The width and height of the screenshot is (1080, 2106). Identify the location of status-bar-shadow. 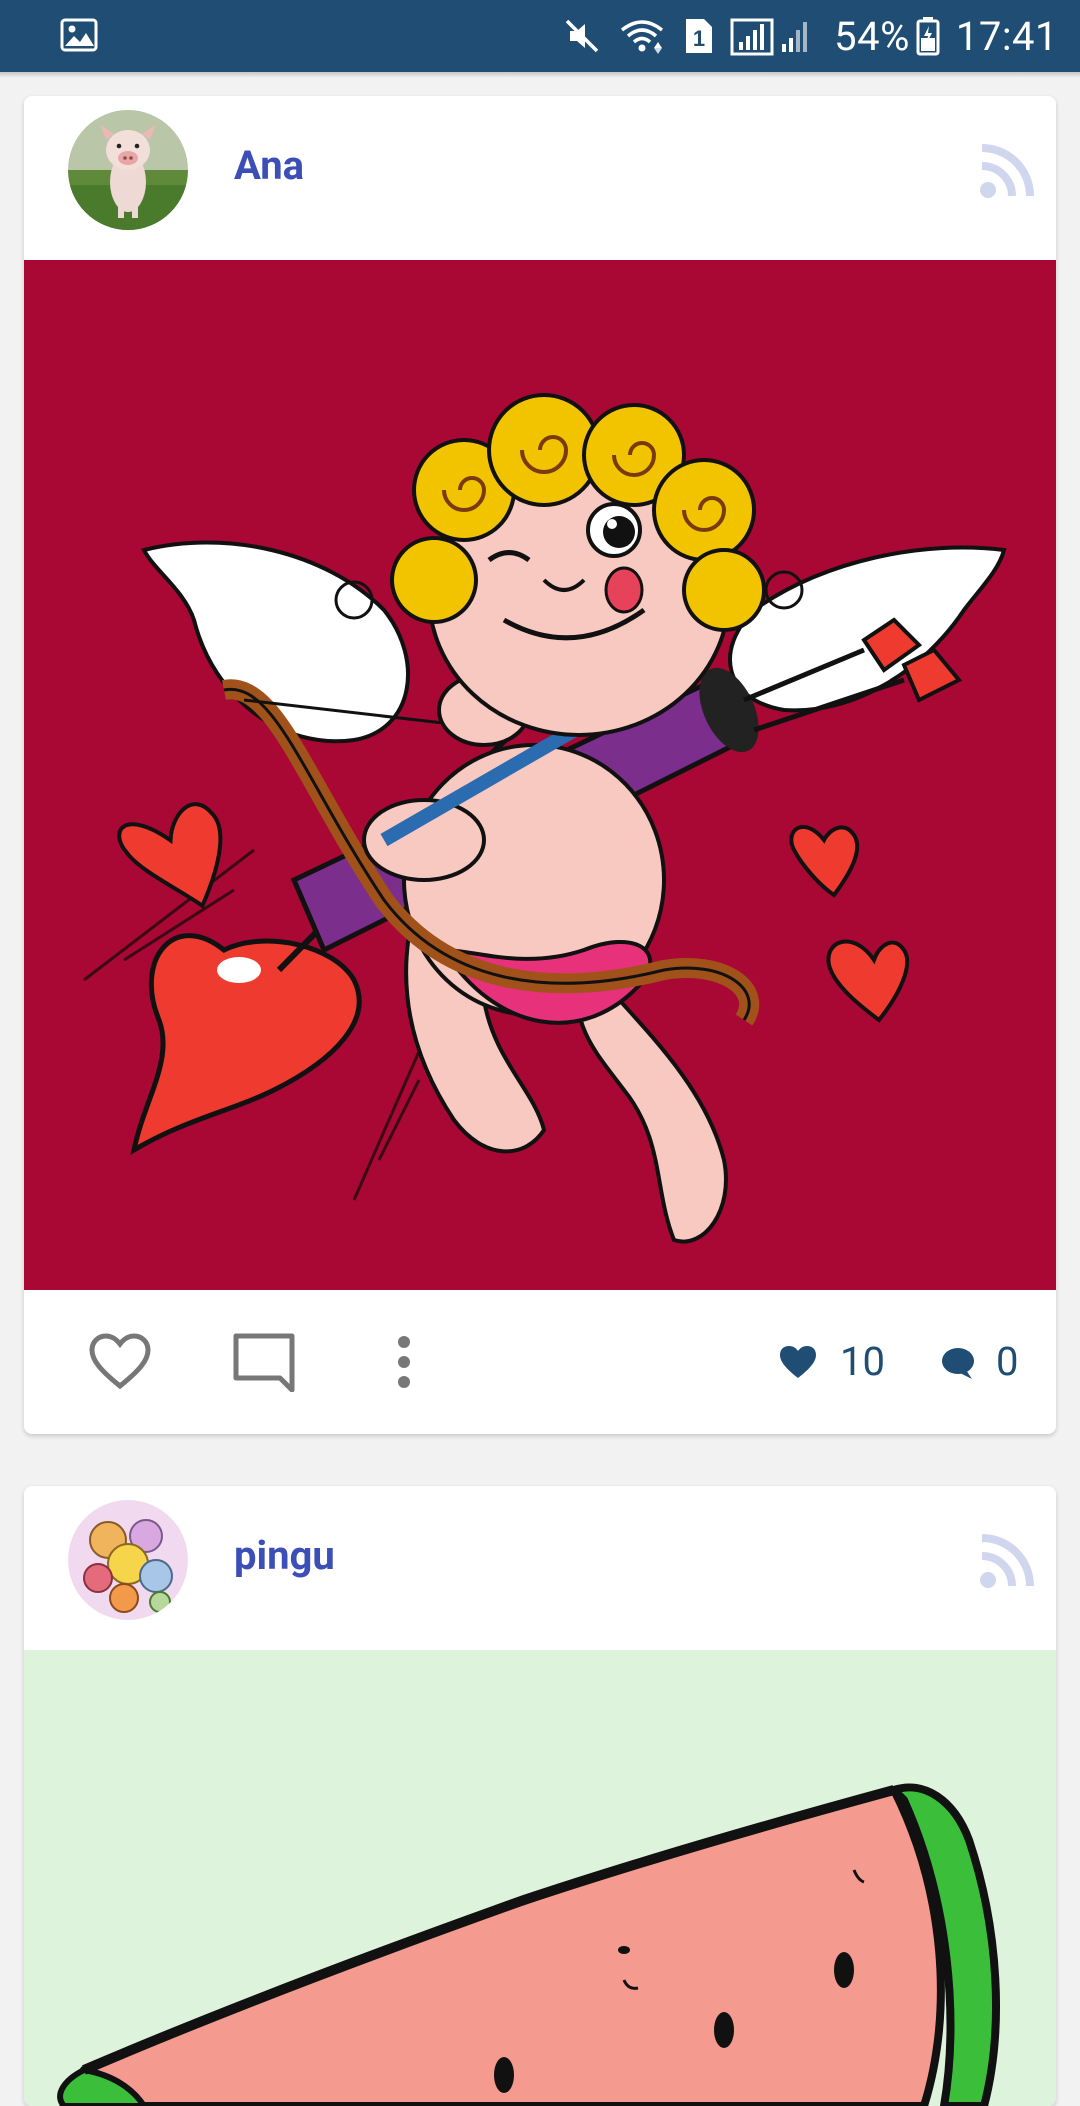
(540, 75).